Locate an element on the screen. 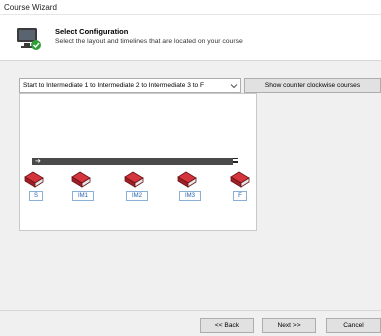 Image resolution: width=381 pixels, height=336 pixels. finish-flag-icon is located at coordinates (235, 161).